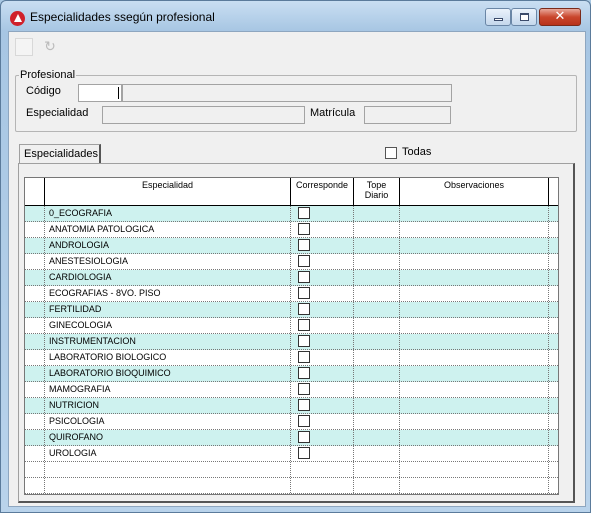 This screenshot has width=591, height=513. I want to click on table-row: GINECOLOGIA, so click(291, 326).